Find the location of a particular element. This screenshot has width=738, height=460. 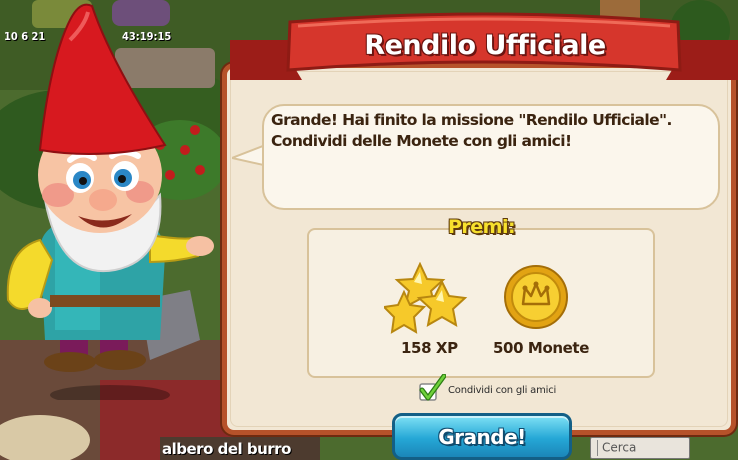

dialog-title: Rendilo Ufficiale is located at coordinates (485, 45).